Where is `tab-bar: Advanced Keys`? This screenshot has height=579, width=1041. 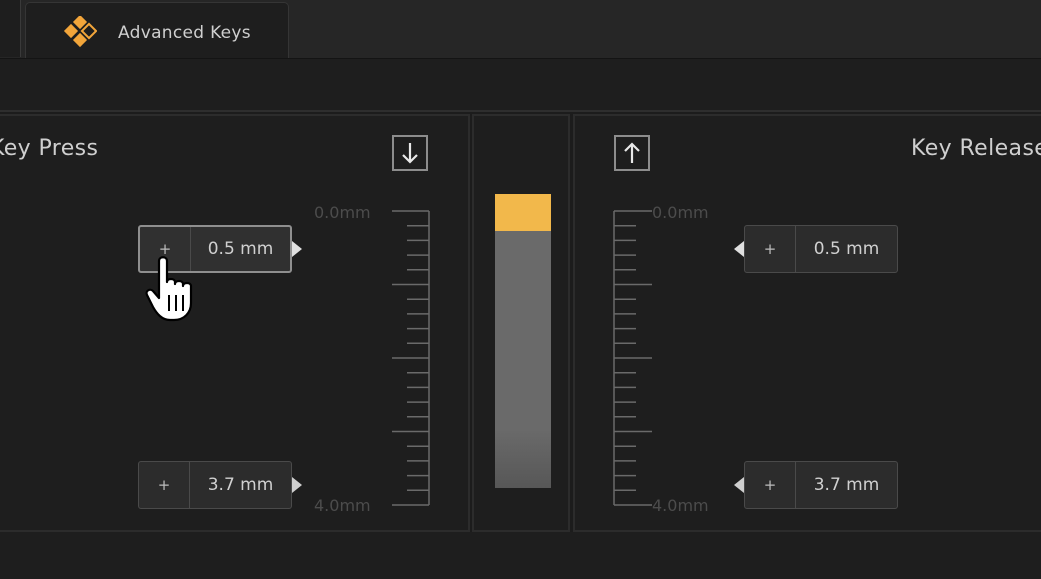 tab-bar: Advanced Keys is located at coordinates (520, 29).